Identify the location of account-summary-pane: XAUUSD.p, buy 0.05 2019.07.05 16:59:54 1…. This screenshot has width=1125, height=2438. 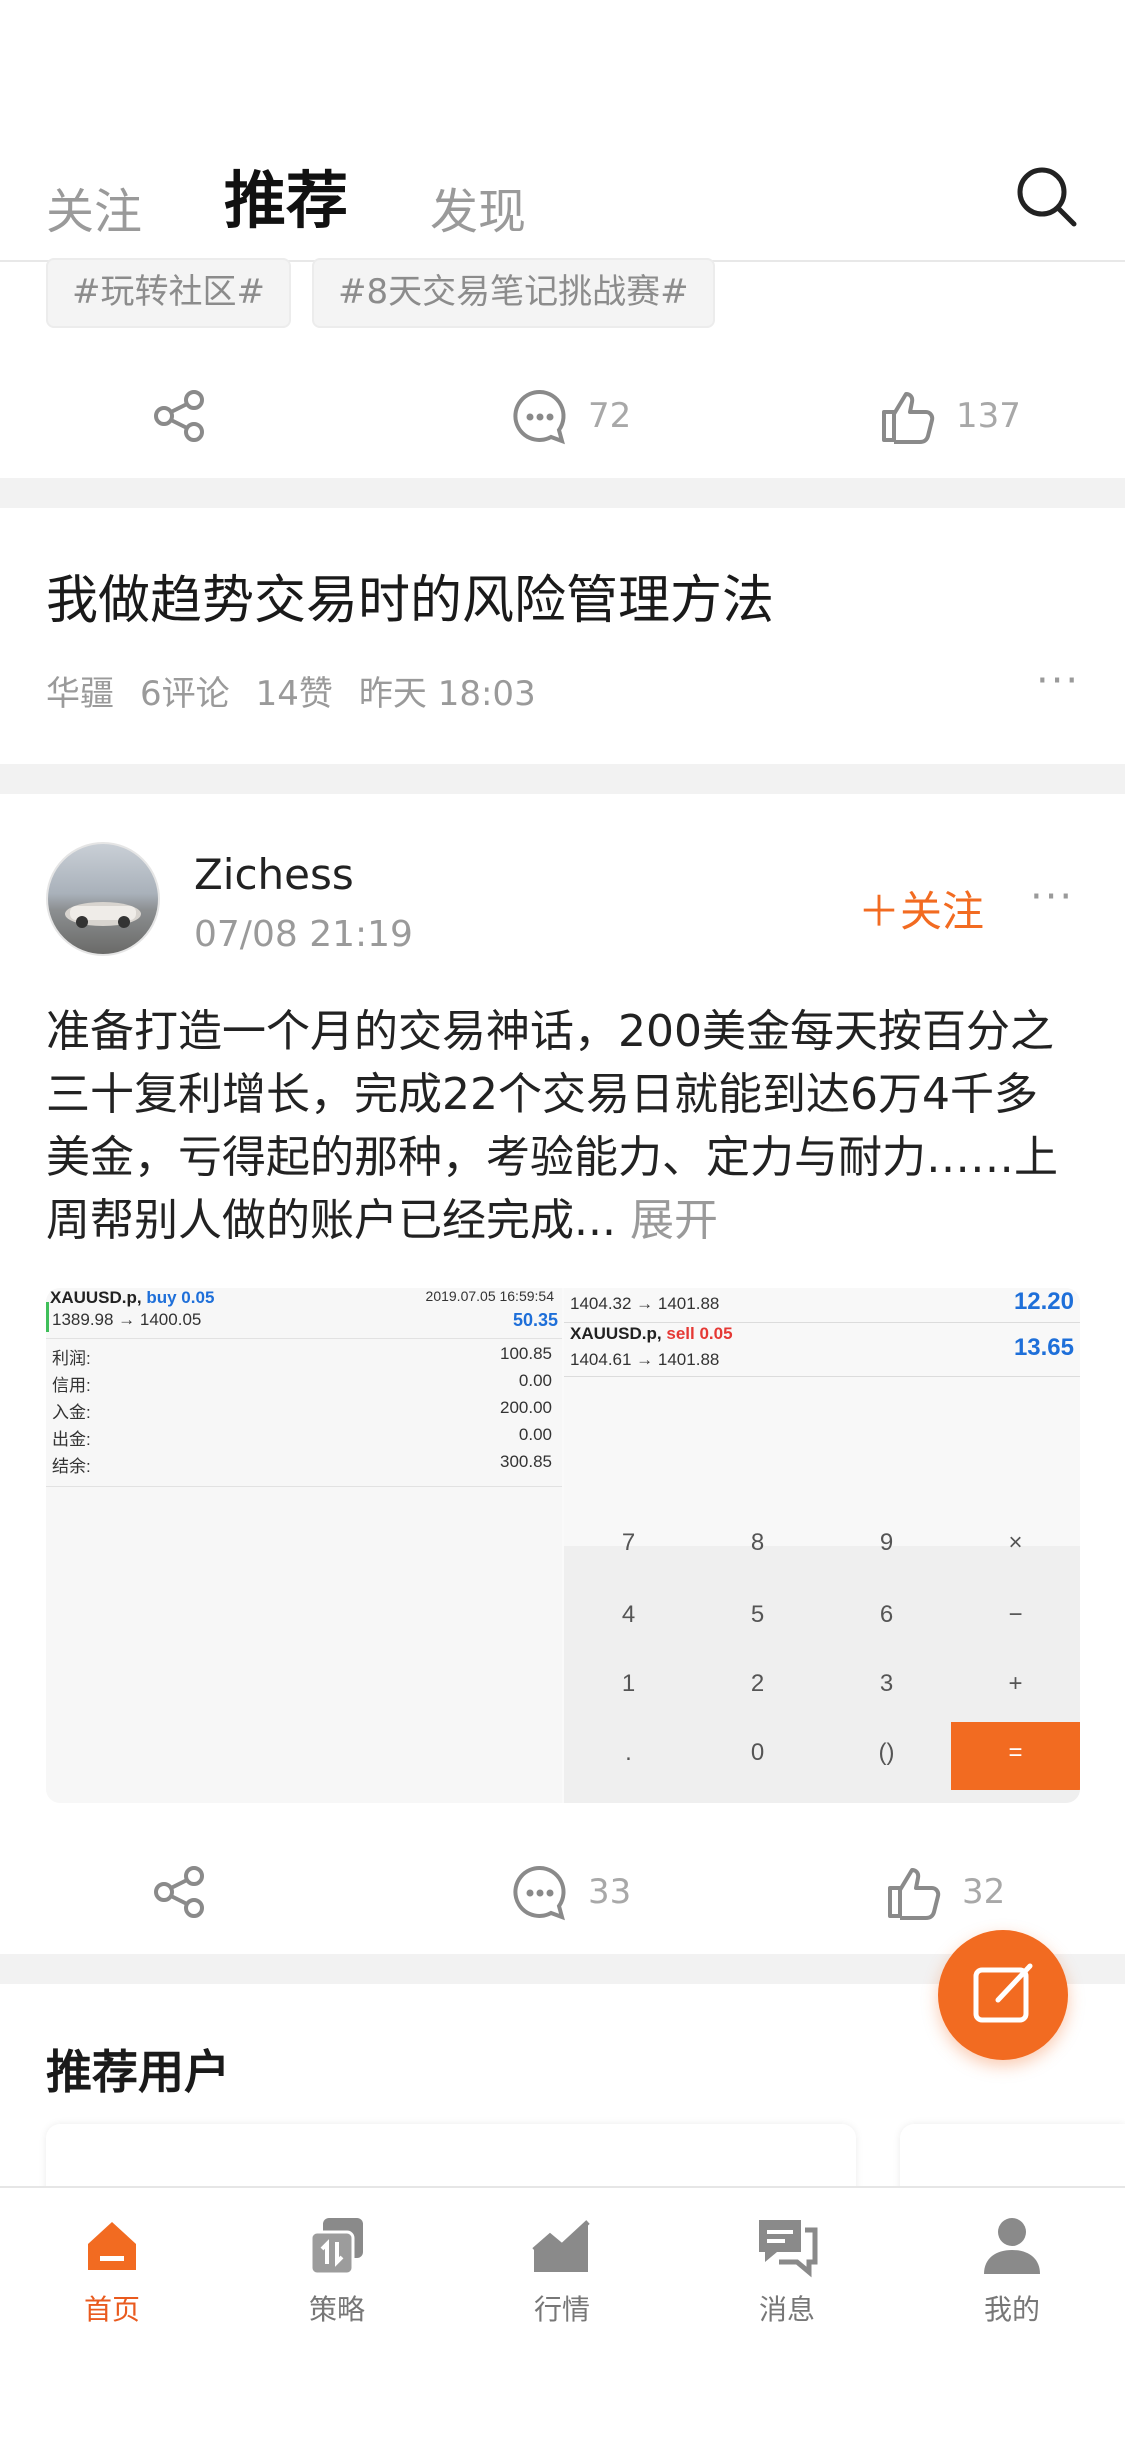
(304, 1545).